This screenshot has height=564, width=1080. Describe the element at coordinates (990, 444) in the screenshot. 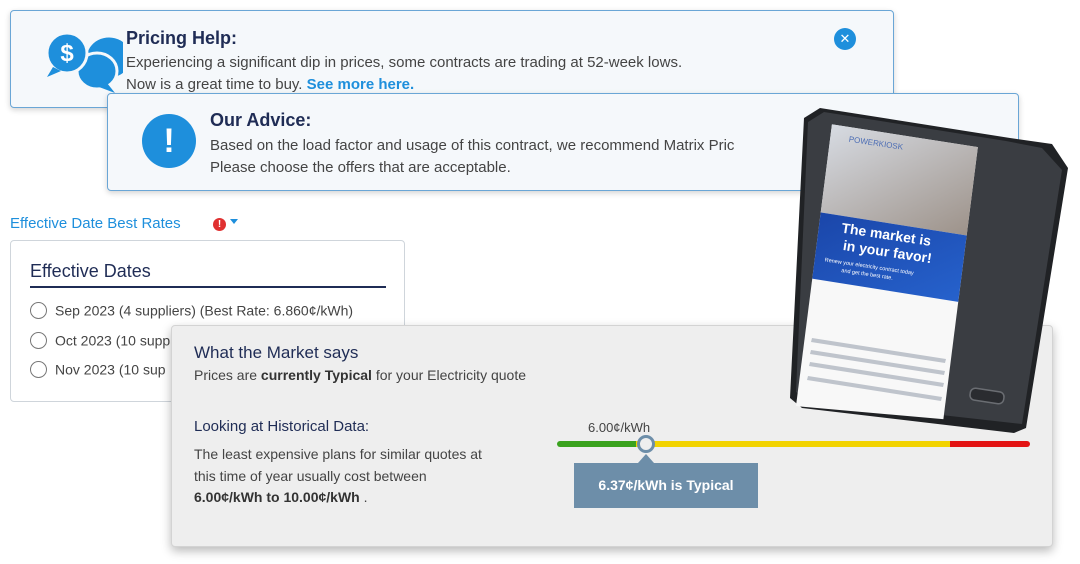

I see `gauge-red-segment` at that location.